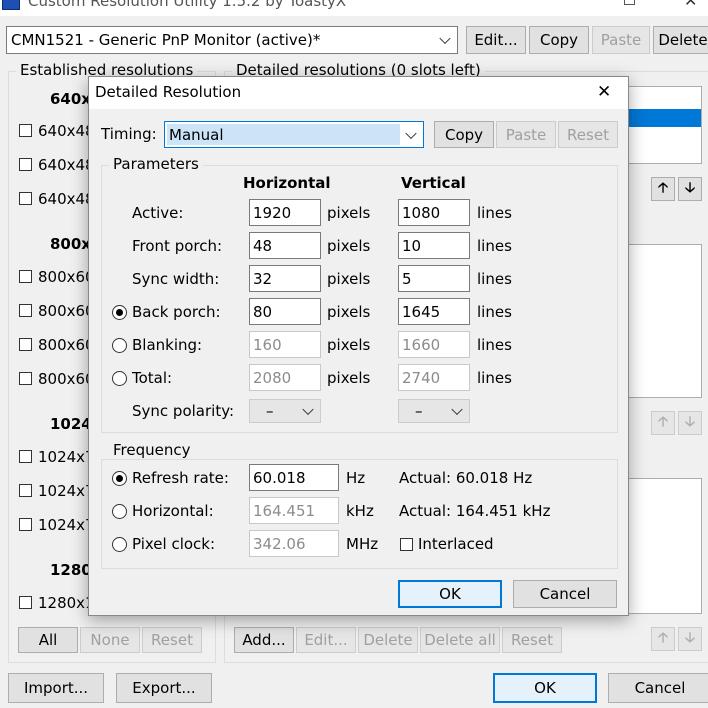  Describe the element at coordinates (433, 183) in the screenshot. I see `col-vertical: Vertical` at that location.